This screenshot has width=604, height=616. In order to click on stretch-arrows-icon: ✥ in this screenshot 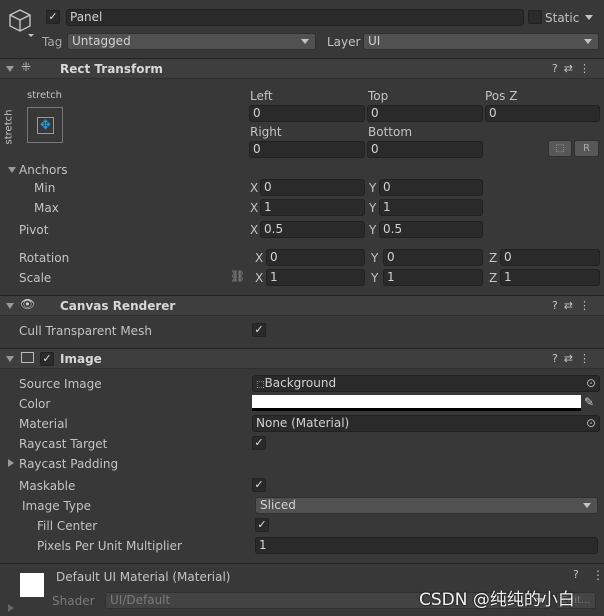, I will do `click(45, 125)`.